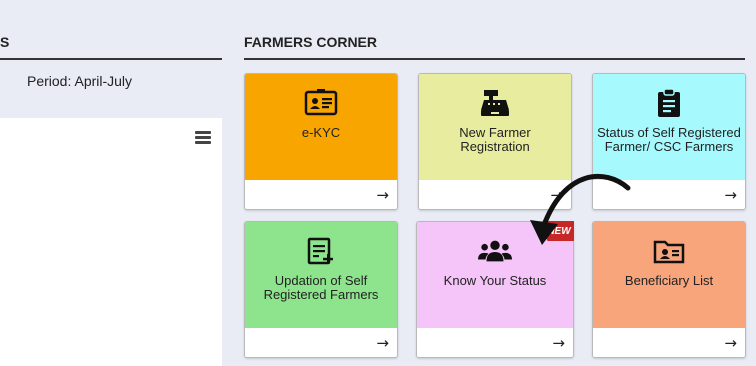 This screenshot has height=366, width=756. Describe the element at coordinates (580, 209) in the screenshot. I see `curved-pointer-arrow-icon` at that location.